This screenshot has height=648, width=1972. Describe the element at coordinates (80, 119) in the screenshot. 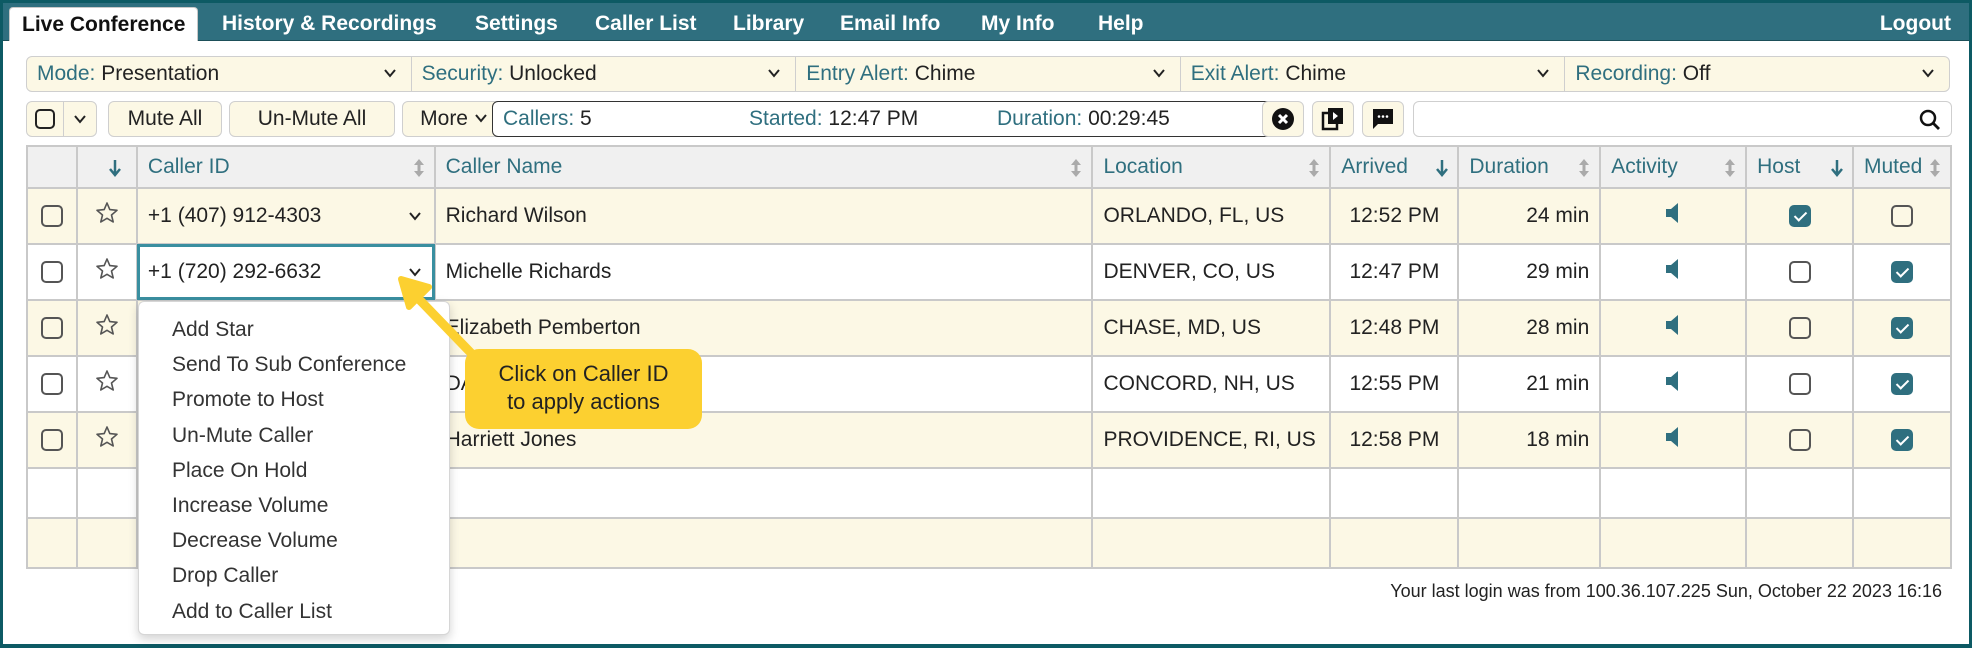

I see `select-options-dropdown` at that location.